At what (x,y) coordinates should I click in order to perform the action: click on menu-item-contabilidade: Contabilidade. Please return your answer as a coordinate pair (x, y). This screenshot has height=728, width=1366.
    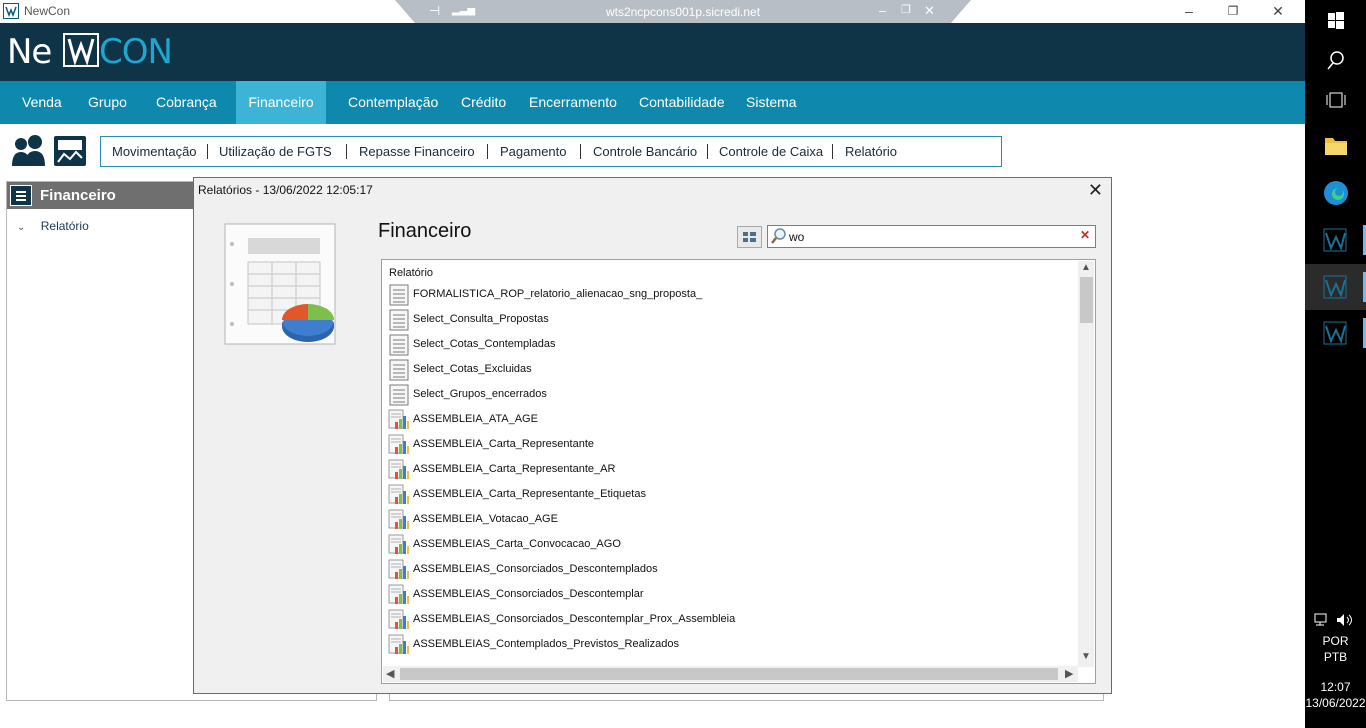
    Looking at the image, I should click on (682, 102).